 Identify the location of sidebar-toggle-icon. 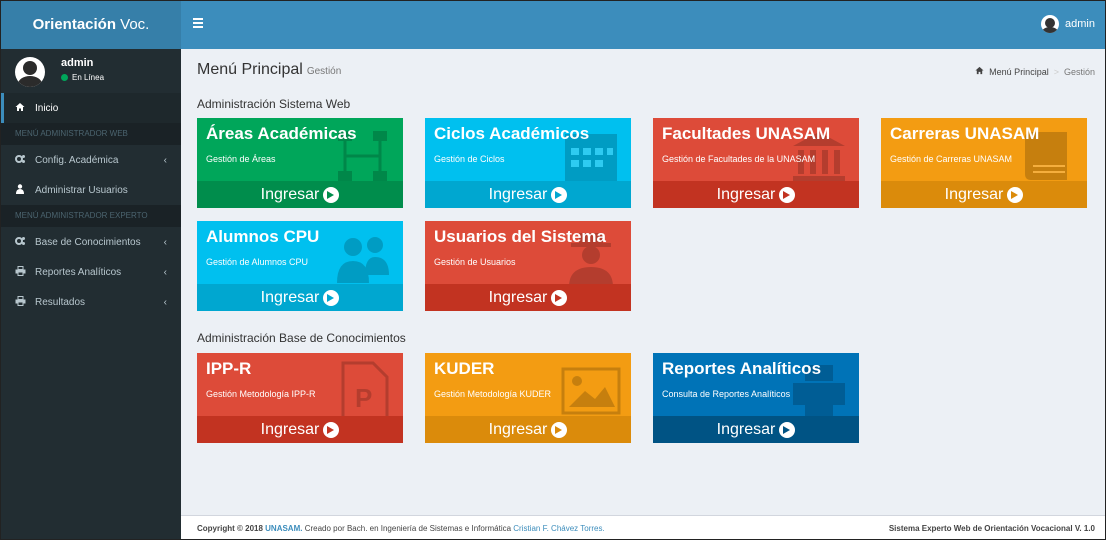
(199, 24).